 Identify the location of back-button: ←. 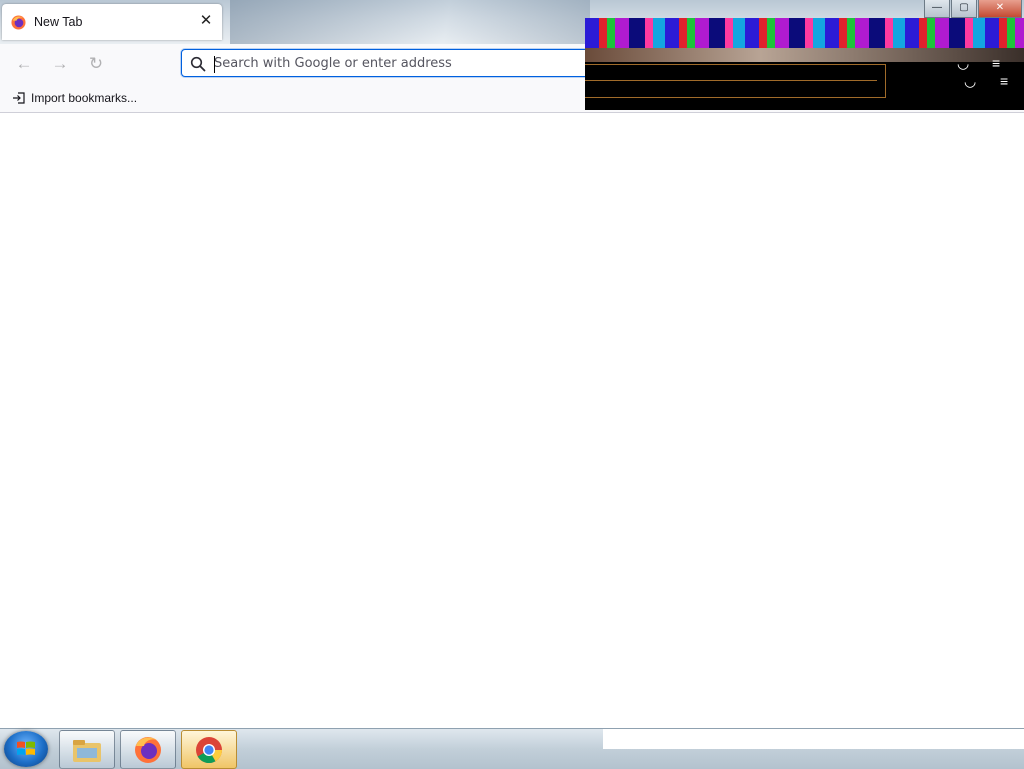
(24, 64).